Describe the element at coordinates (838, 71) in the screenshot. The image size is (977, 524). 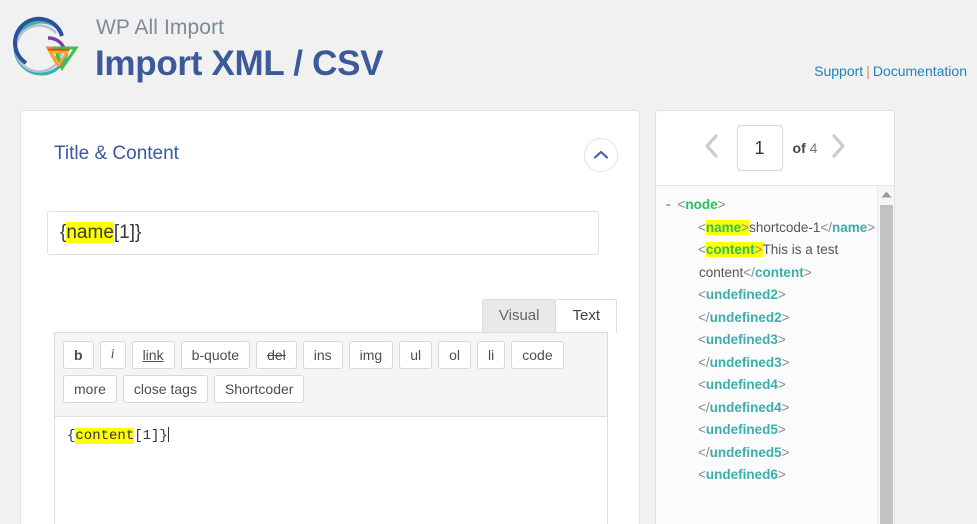
I see `support-link: Support` at that location.